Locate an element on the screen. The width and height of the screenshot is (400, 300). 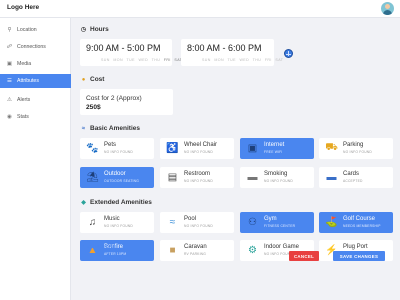
amenity-name: Pets is located at coordinates (110, 145).